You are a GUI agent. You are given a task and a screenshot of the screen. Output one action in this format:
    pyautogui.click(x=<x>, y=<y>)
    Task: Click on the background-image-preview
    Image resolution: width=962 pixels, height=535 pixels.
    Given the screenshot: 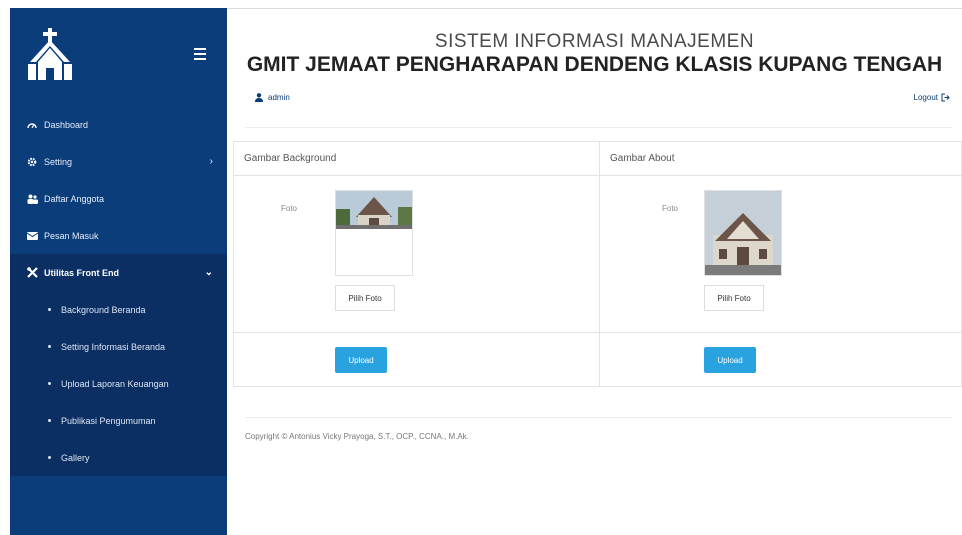 What is the action you would take?
    pyautogui.click(x=374, y=233)
    